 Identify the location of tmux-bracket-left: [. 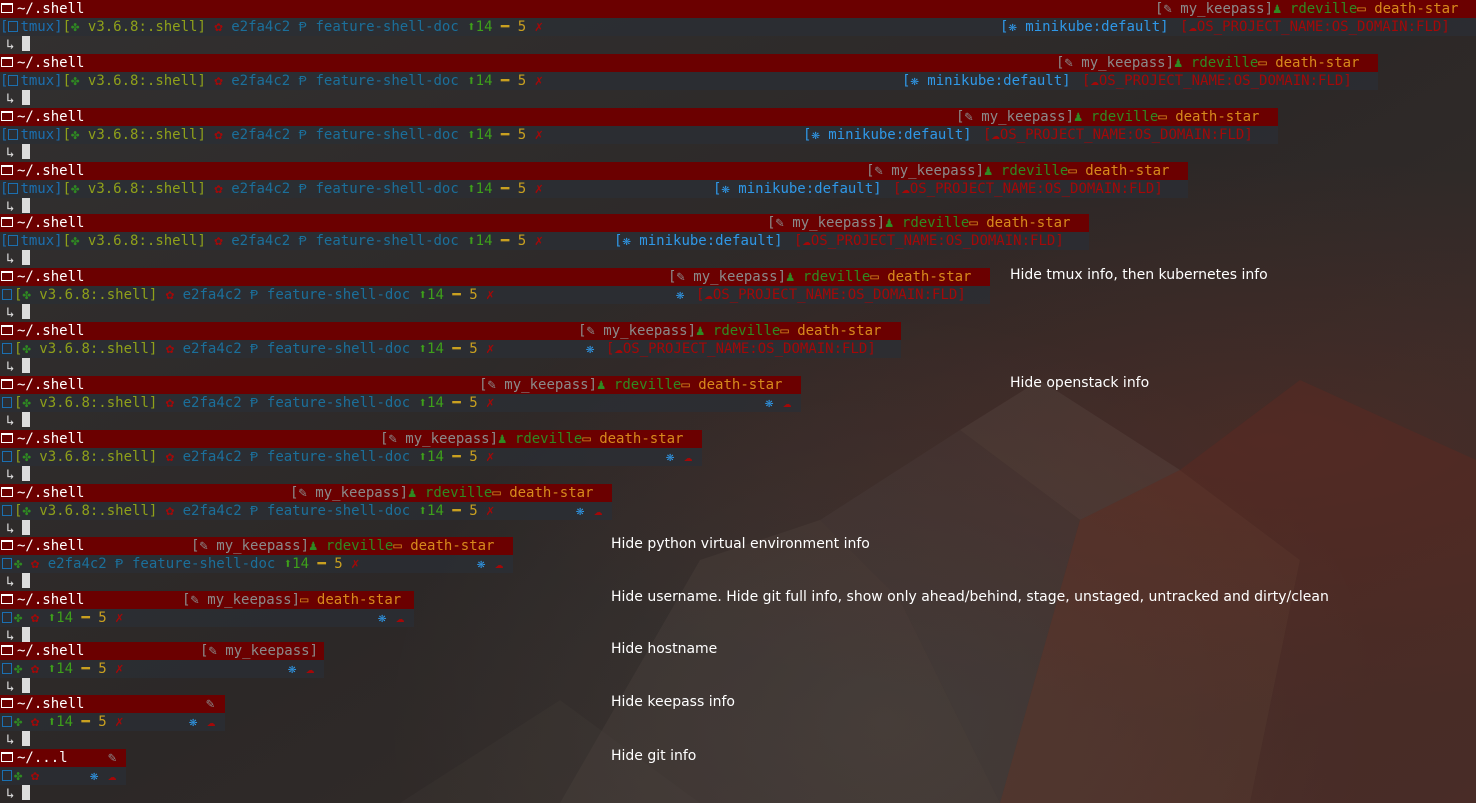
(4, 189).